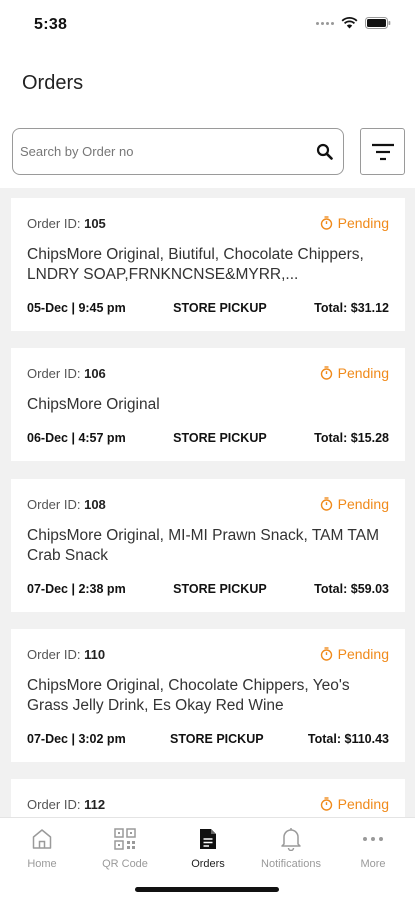 The image size is (415, 900). I want to click on tab-home: Home, so click(42, 848).